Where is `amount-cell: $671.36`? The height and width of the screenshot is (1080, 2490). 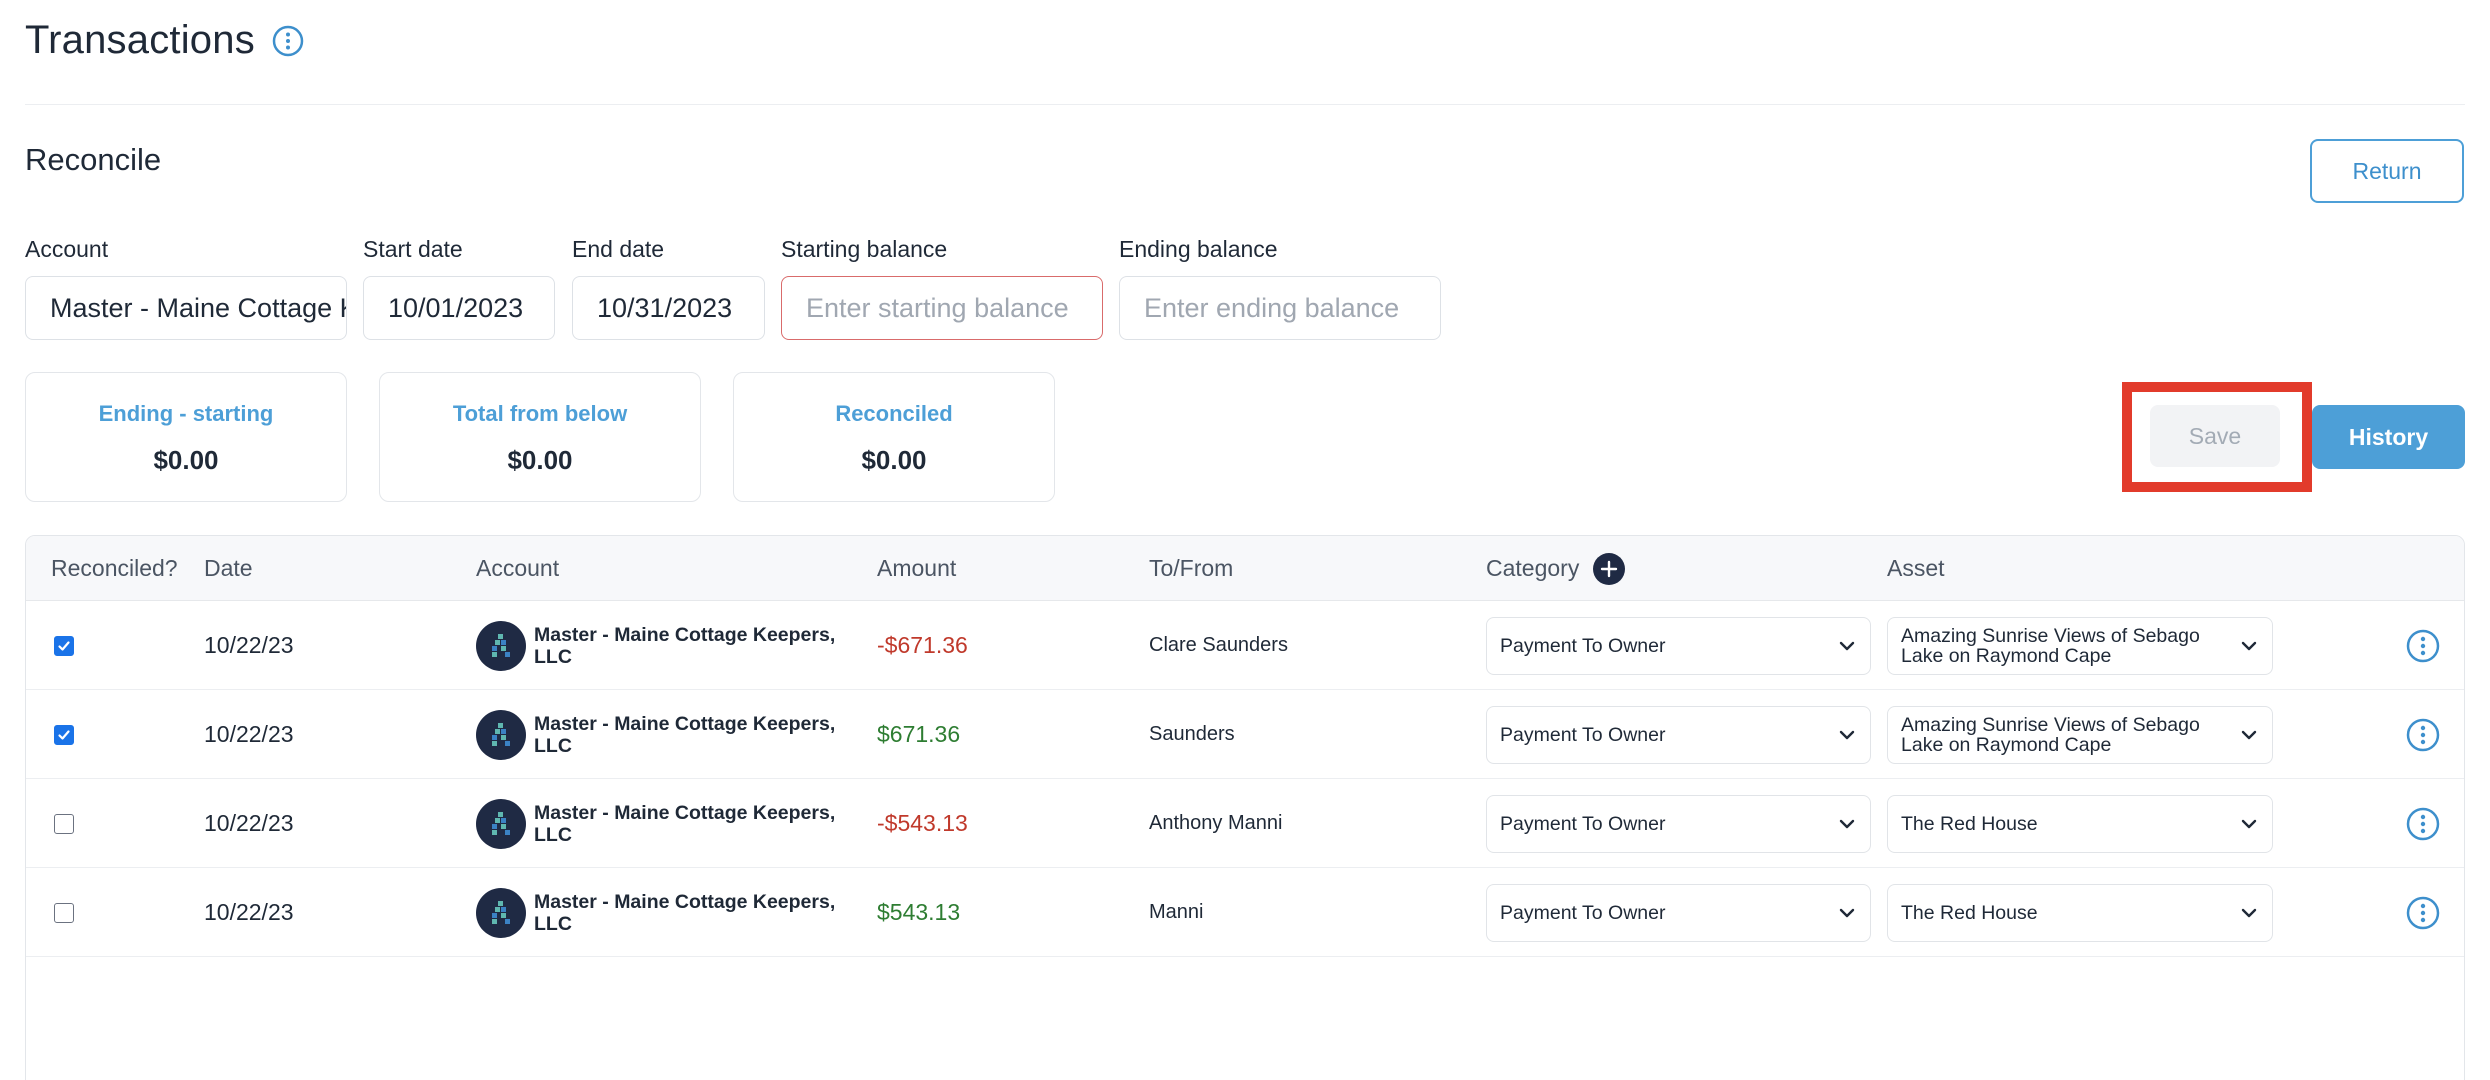 amount-cell: $671.36 is located at coordinates (918, 734).